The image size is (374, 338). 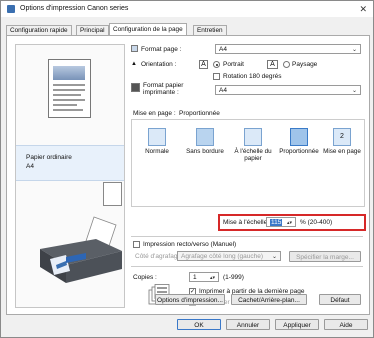 I want to click on layout-fit-to-page: À l'échelle du papier, so click(x=253, y=145).